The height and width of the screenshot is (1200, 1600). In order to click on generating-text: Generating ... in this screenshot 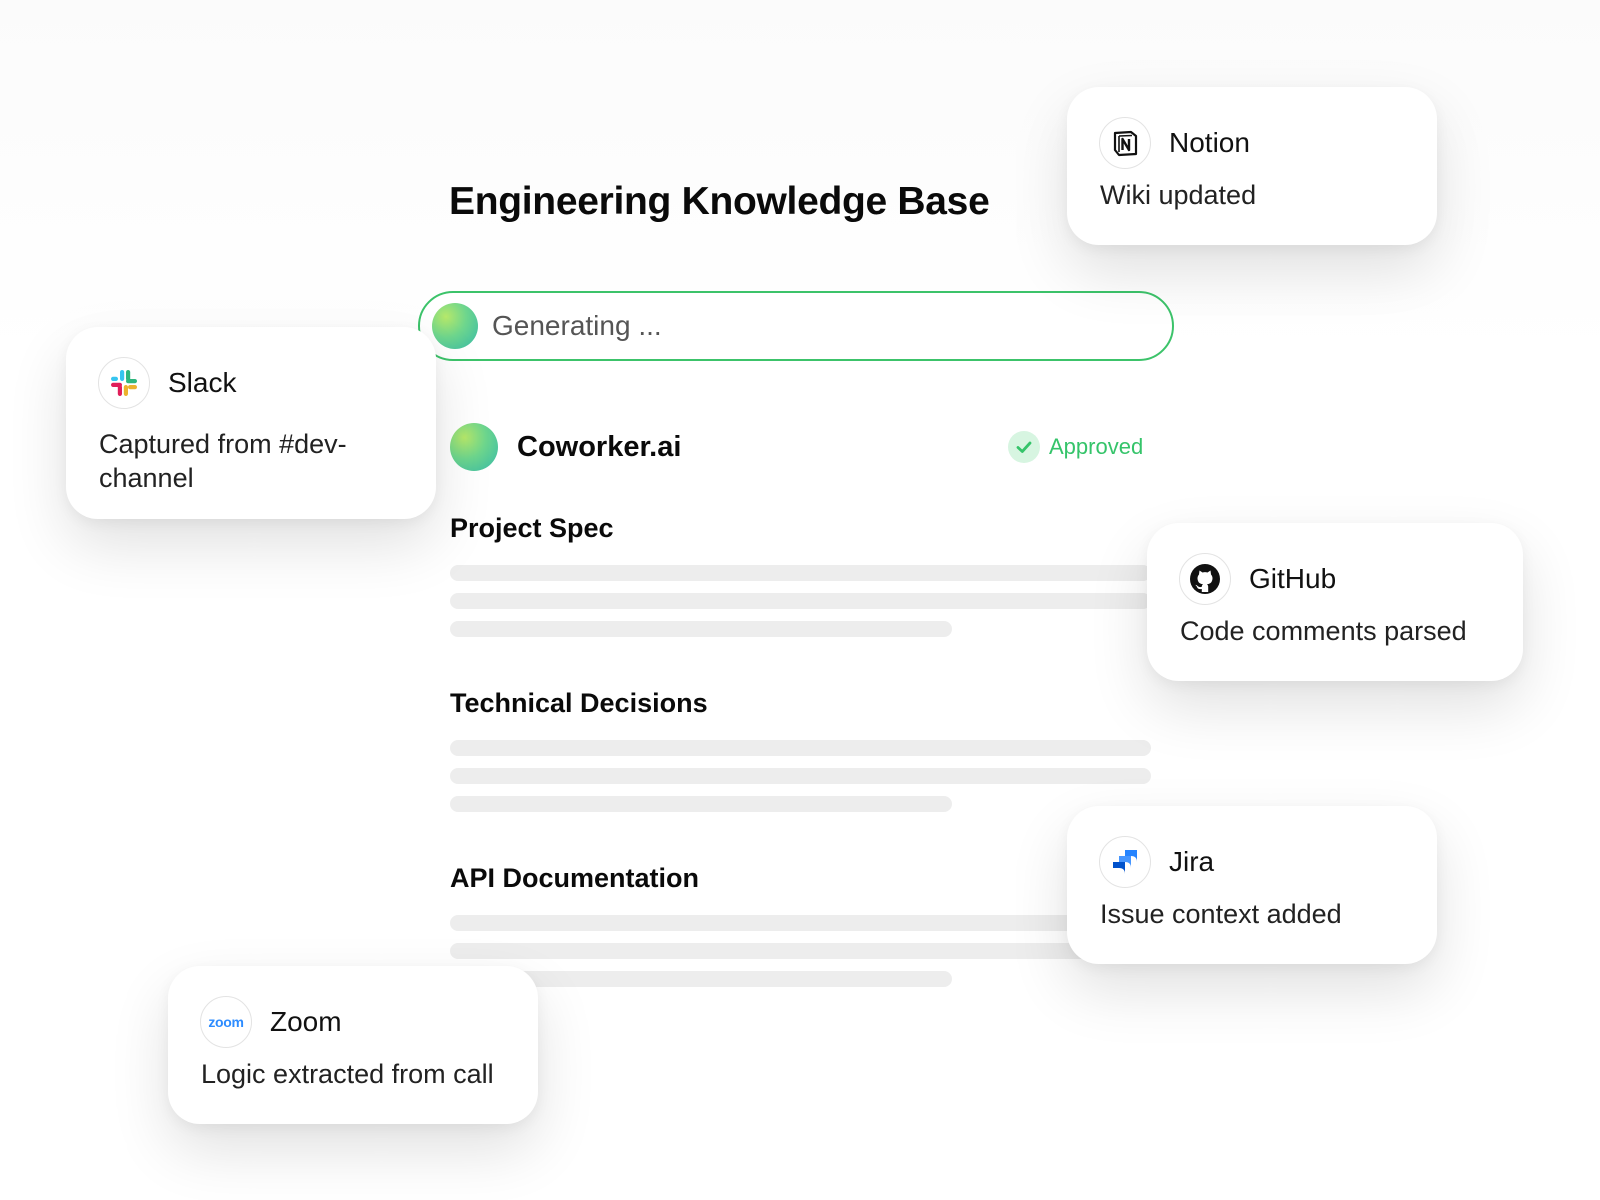, I will do `click(577, 325)`.